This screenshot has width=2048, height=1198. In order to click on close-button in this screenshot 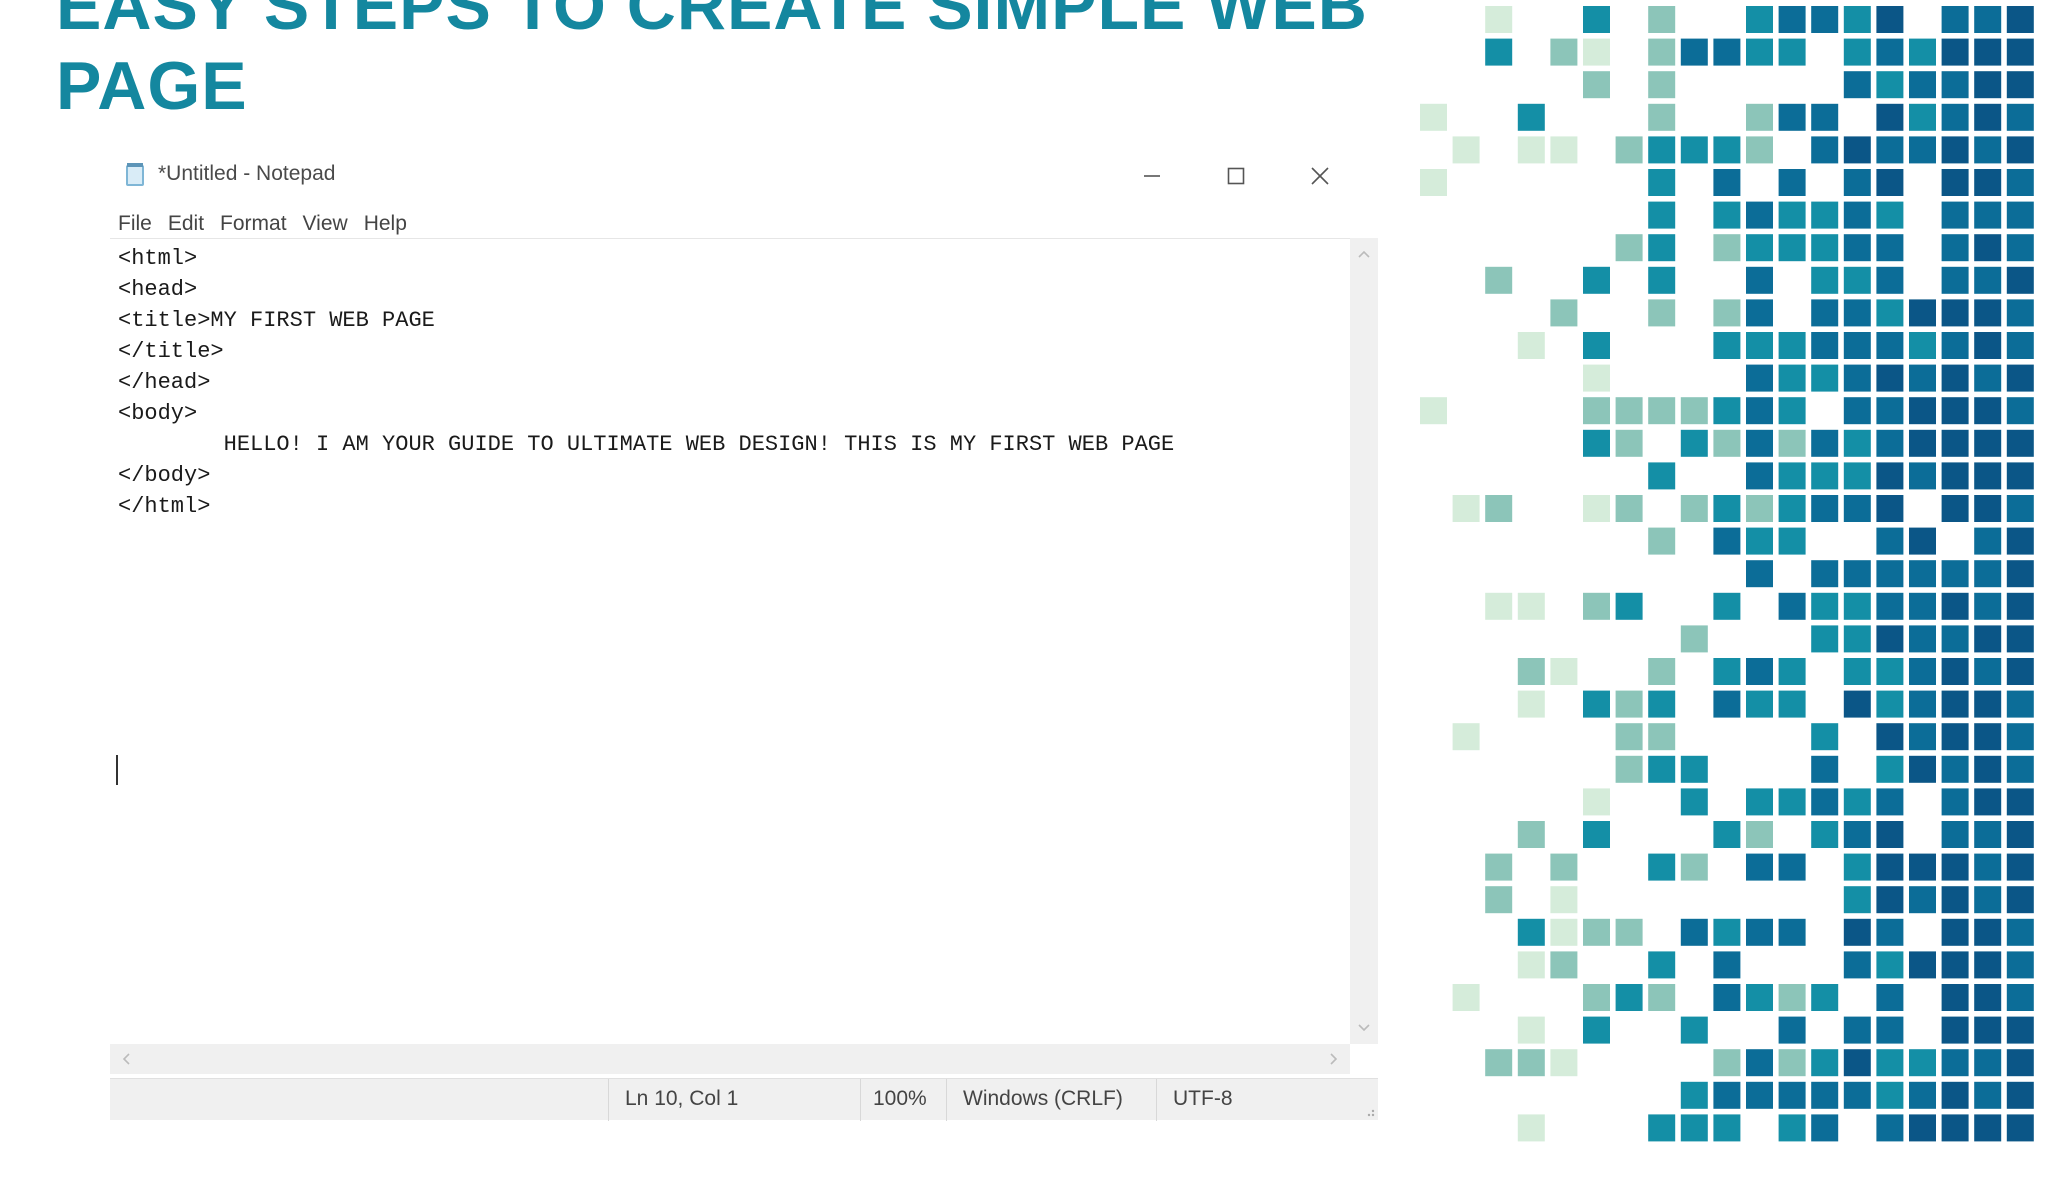, I will do `click(1320, 176)`.